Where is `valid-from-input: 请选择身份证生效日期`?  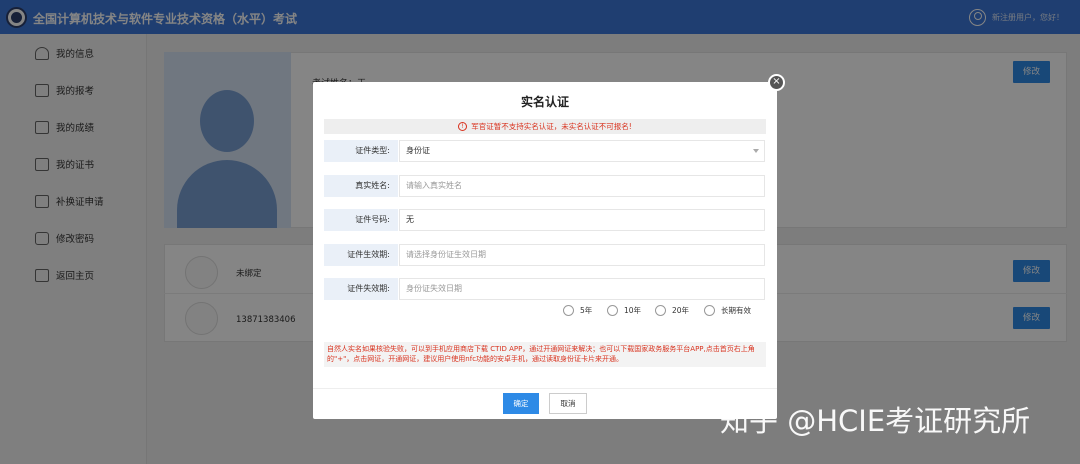
valid-from-input: 请选择身份证生效日期 is located at coordinates (582, 255).